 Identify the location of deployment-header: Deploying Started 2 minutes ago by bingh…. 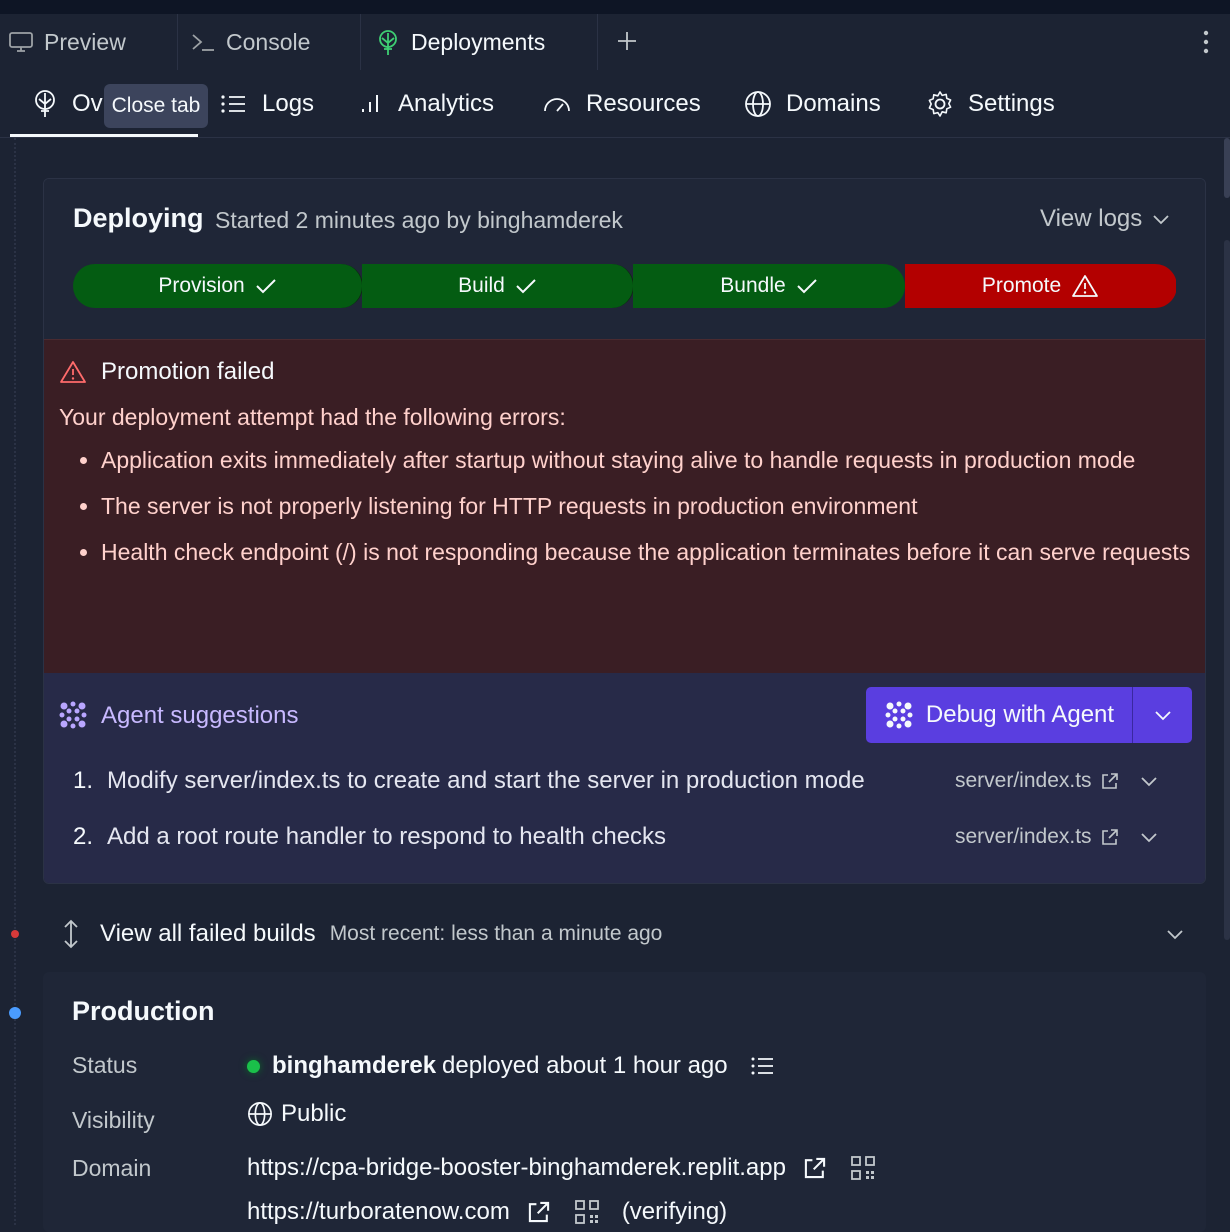
(624, 259).